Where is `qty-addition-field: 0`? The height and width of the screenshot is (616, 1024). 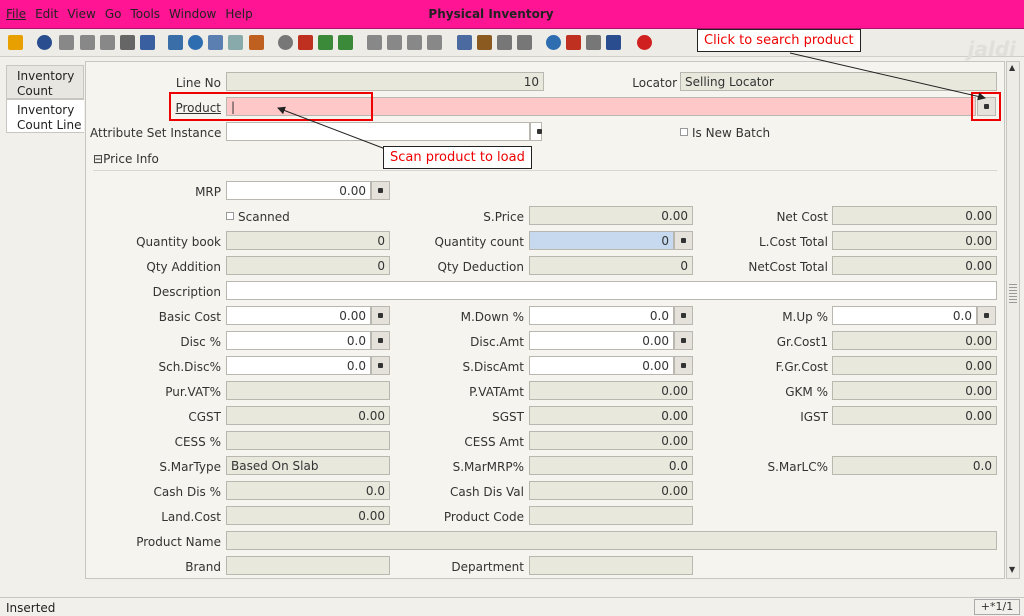
qty-addition-field: 0 is located at coordinates (308, 265).